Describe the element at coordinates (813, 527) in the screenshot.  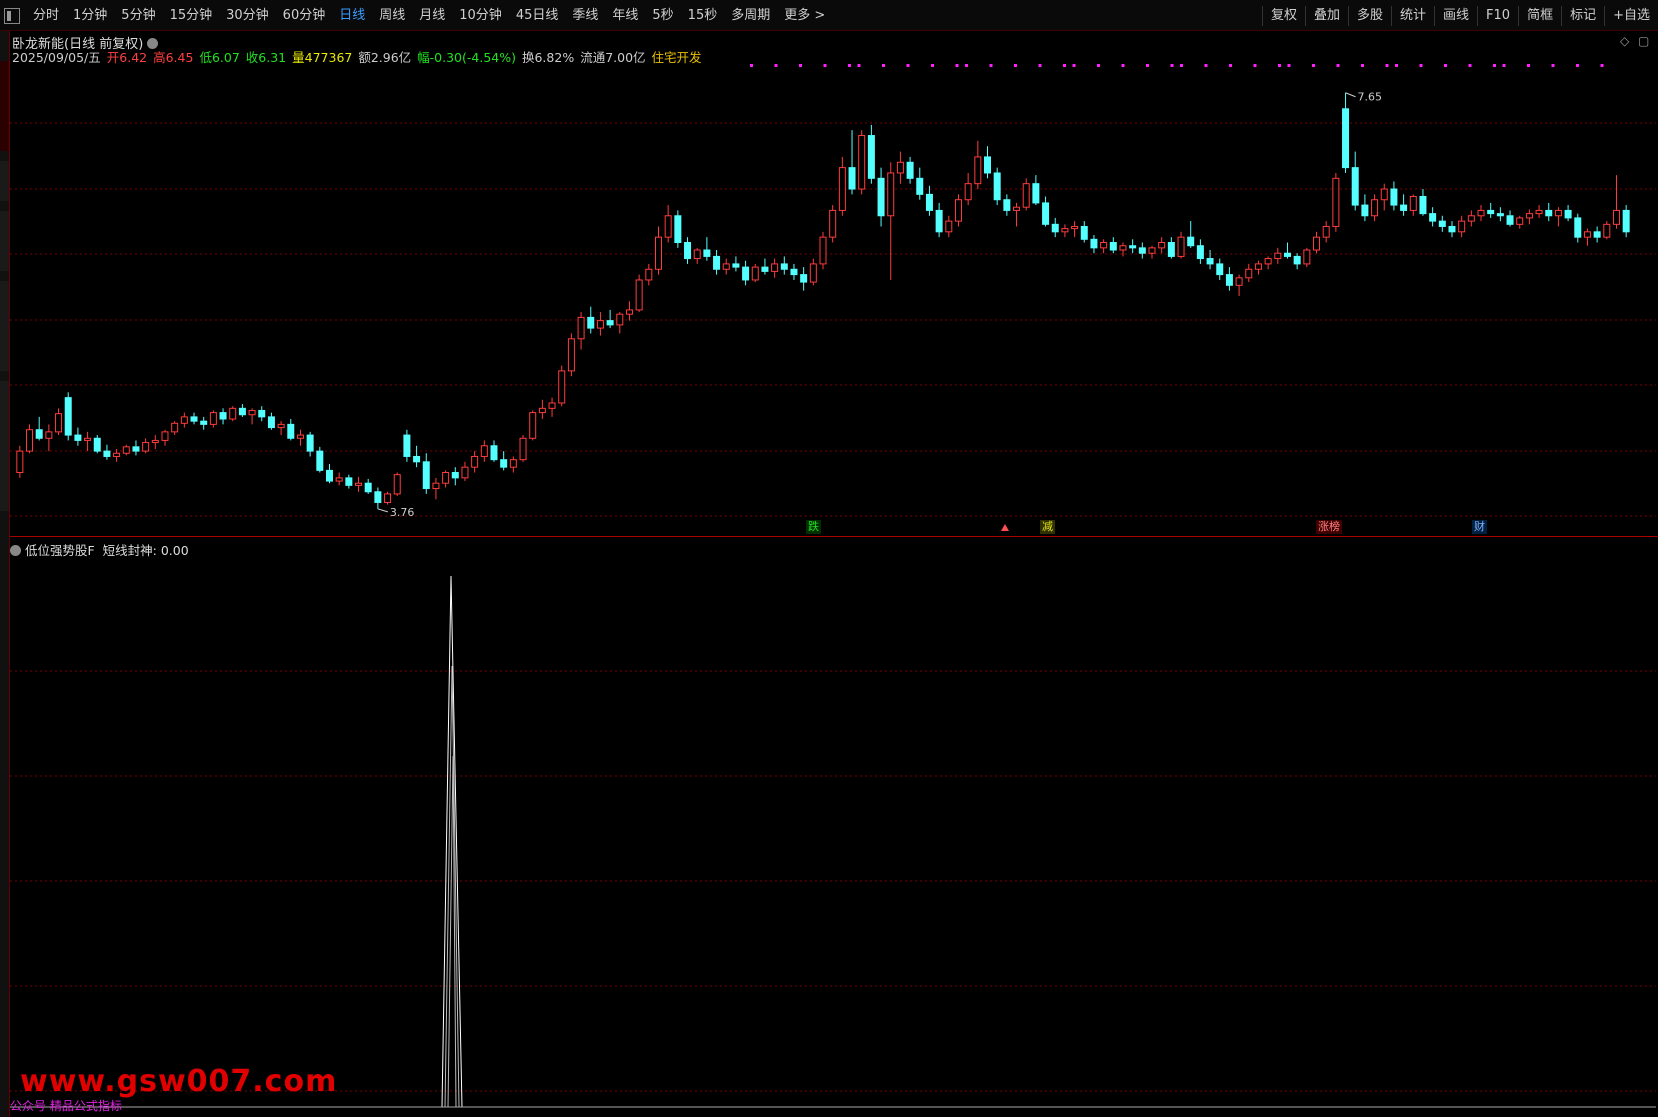
I see `event-tag: 跌` at that location.